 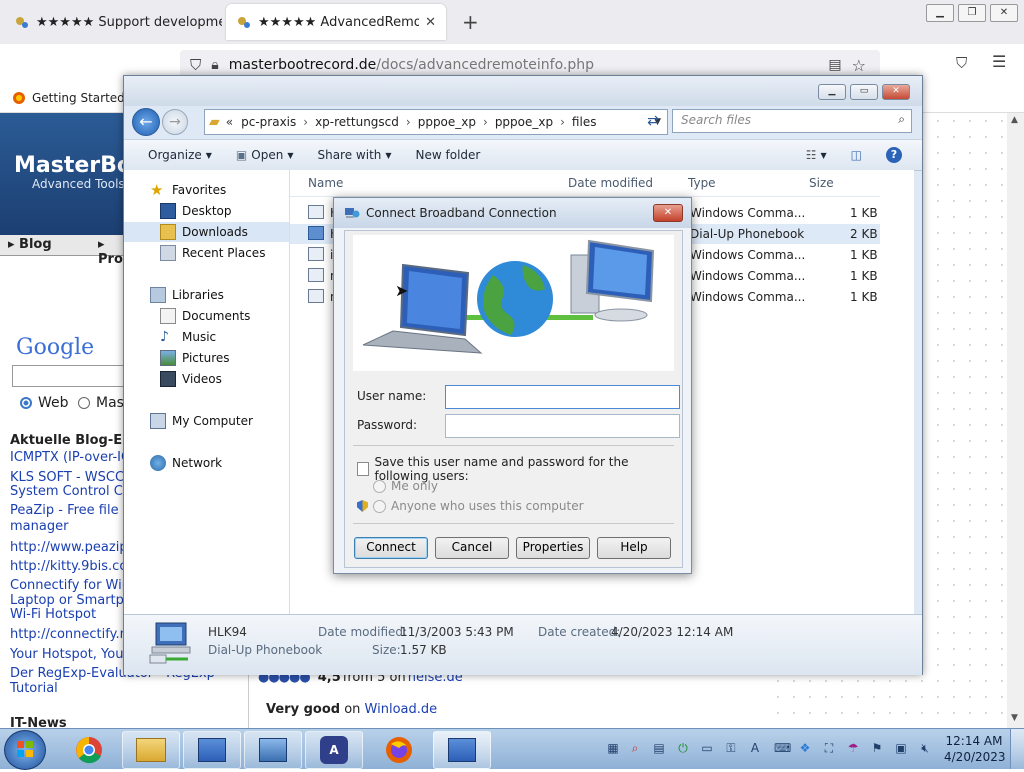 What do you see at coordinates (25, 750) in the screenshot?
I see `start-button` at bounding box center [25, 750].